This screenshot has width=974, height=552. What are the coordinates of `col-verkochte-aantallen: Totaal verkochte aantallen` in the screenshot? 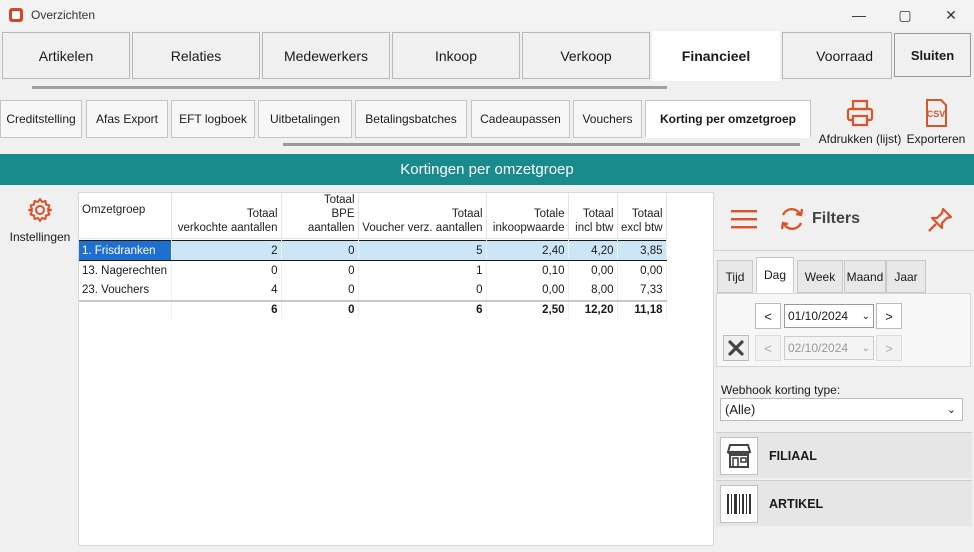 It's located at (226, 216).